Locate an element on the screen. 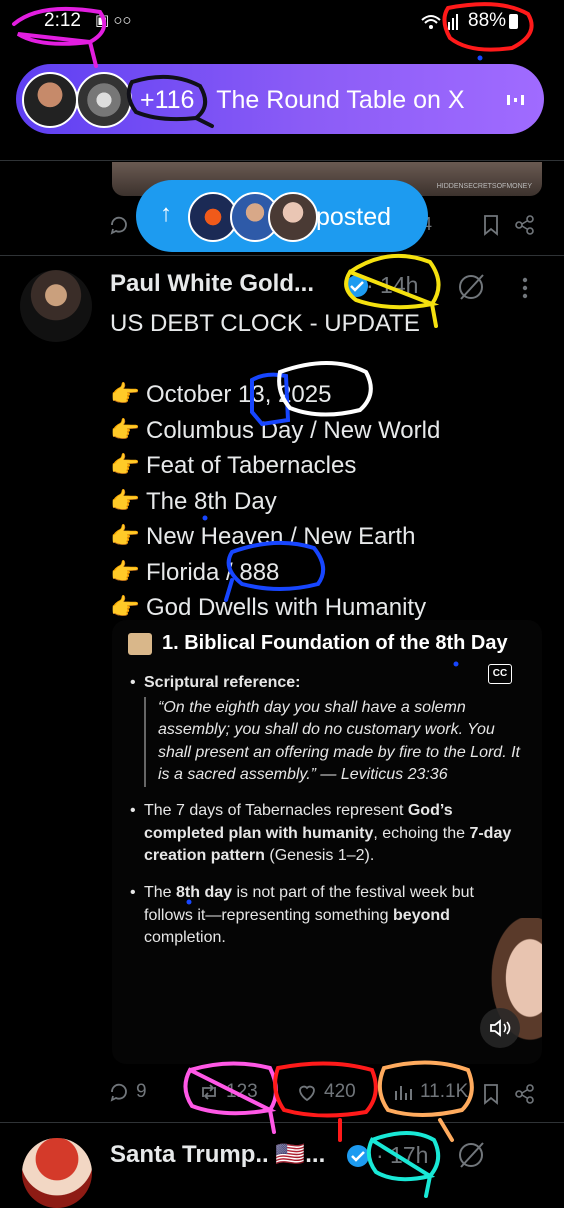 The image size is (564, 1208). notification-icons: ▣ ○○ is located at coordinates (113, 20).